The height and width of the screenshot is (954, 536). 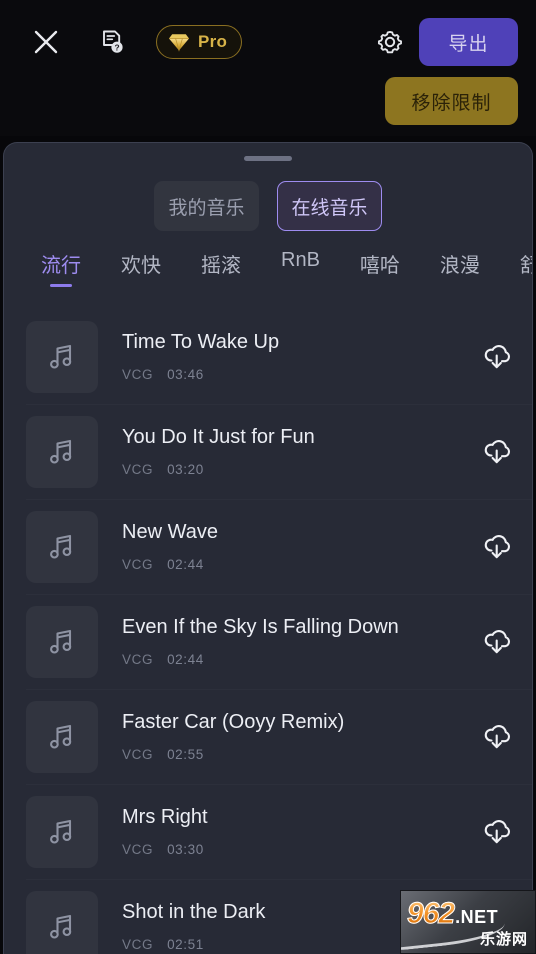 What do you see at coordinates (185, 469) in the screenshot?
I see `song-duration: 03:20` at bounding box center [185, 469].